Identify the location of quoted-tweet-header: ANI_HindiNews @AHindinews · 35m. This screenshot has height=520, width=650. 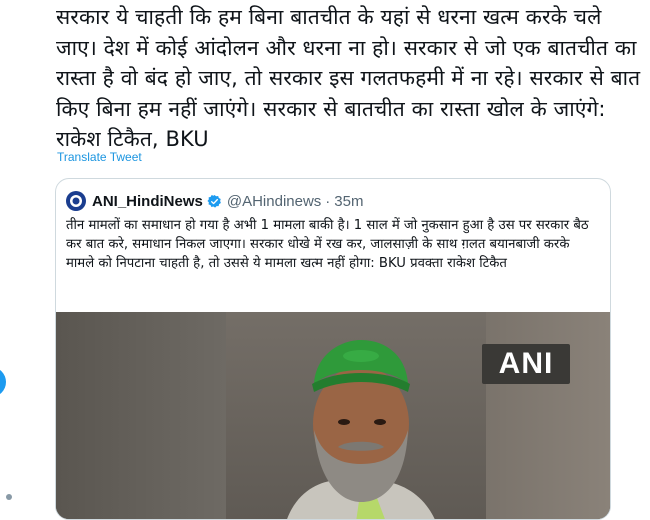
(214, 201).